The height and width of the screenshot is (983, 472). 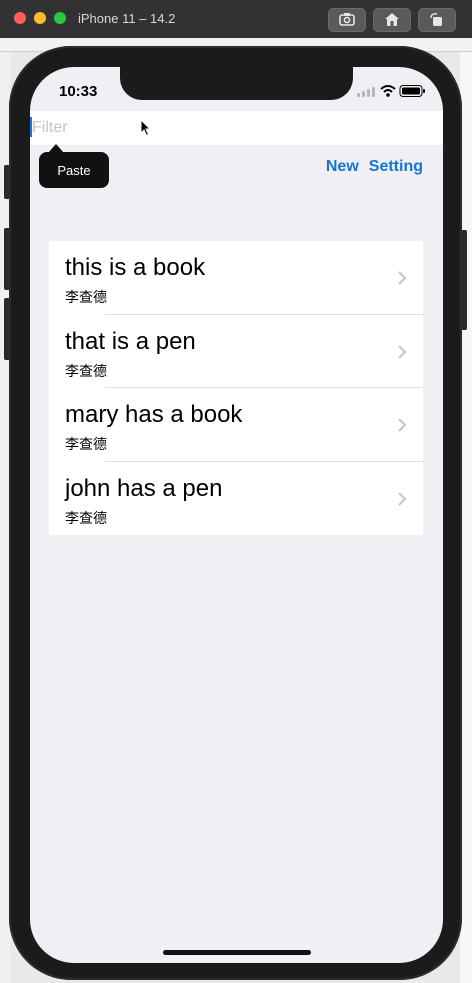 I want to click on list-item: mary has a book 李查德, so click(x=236, y=425).